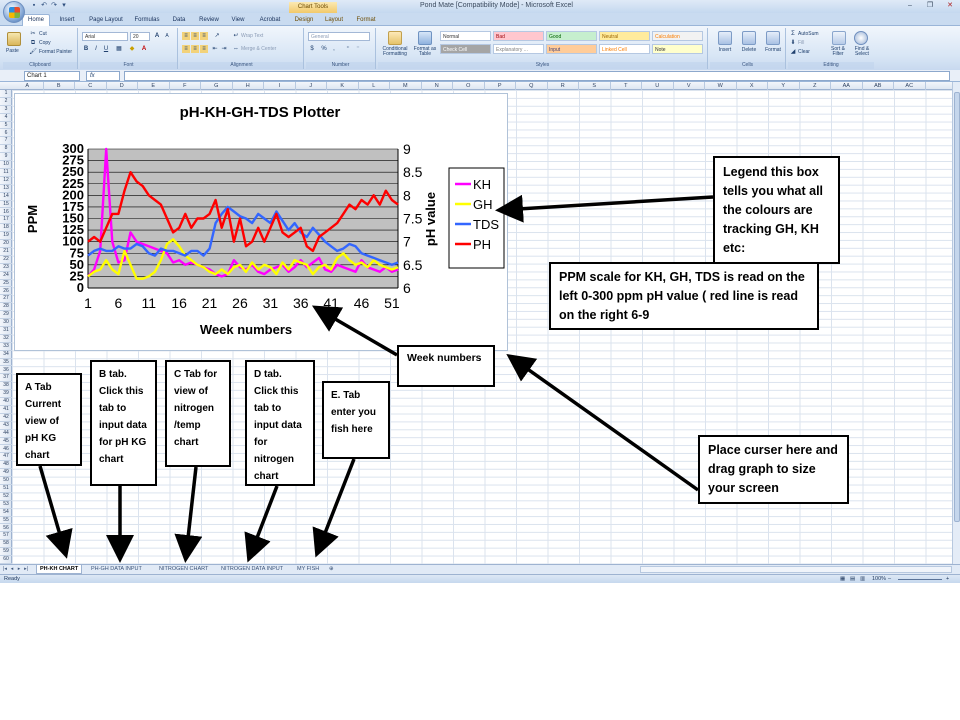 This screenshot has height=720, width=960. I want to click on office-logo-icon, so click(14, 12).